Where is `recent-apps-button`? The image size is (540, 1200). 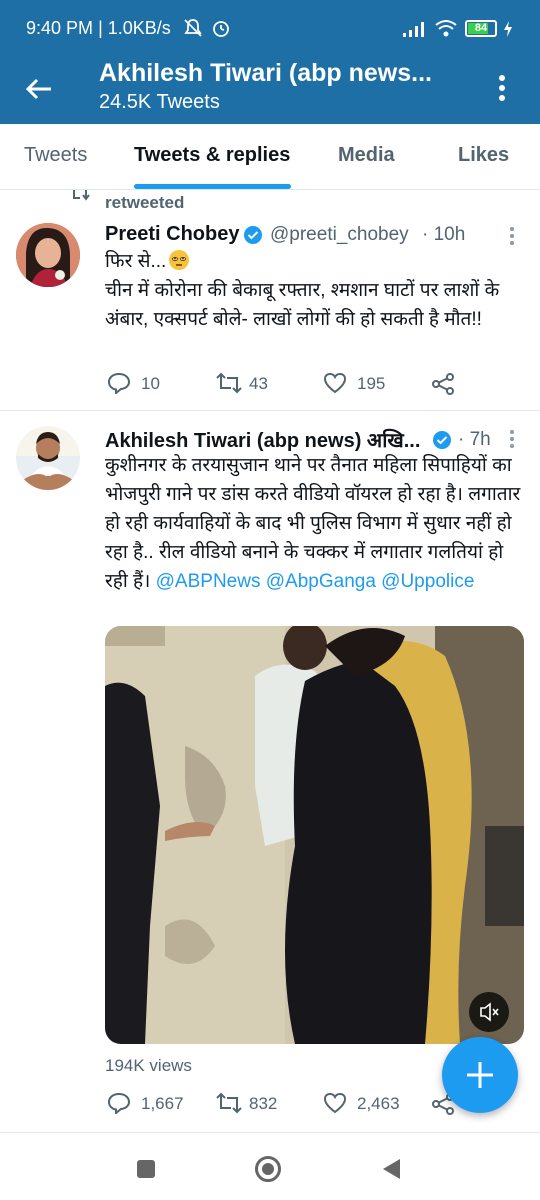 recent-apps-button is located at coordinates (146, 1169).